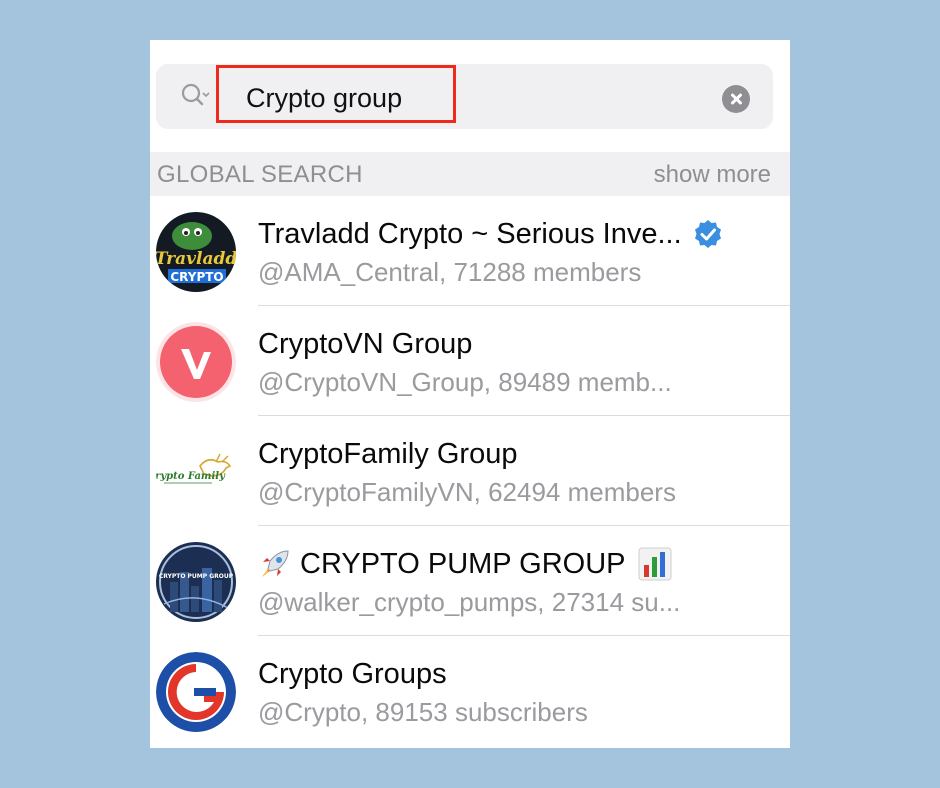  I want to click on global-search-header: GLOBAL SEARCH show more, so click(470, 174).